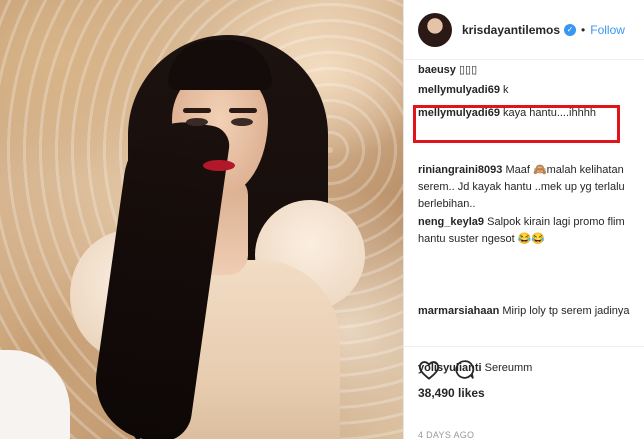 This screenshot has height=439, width=644. What do you see at coordinates (468, 70) in the screenshot?
I see `comment-text: ▯▯▯` at bounding box center [468, 70].